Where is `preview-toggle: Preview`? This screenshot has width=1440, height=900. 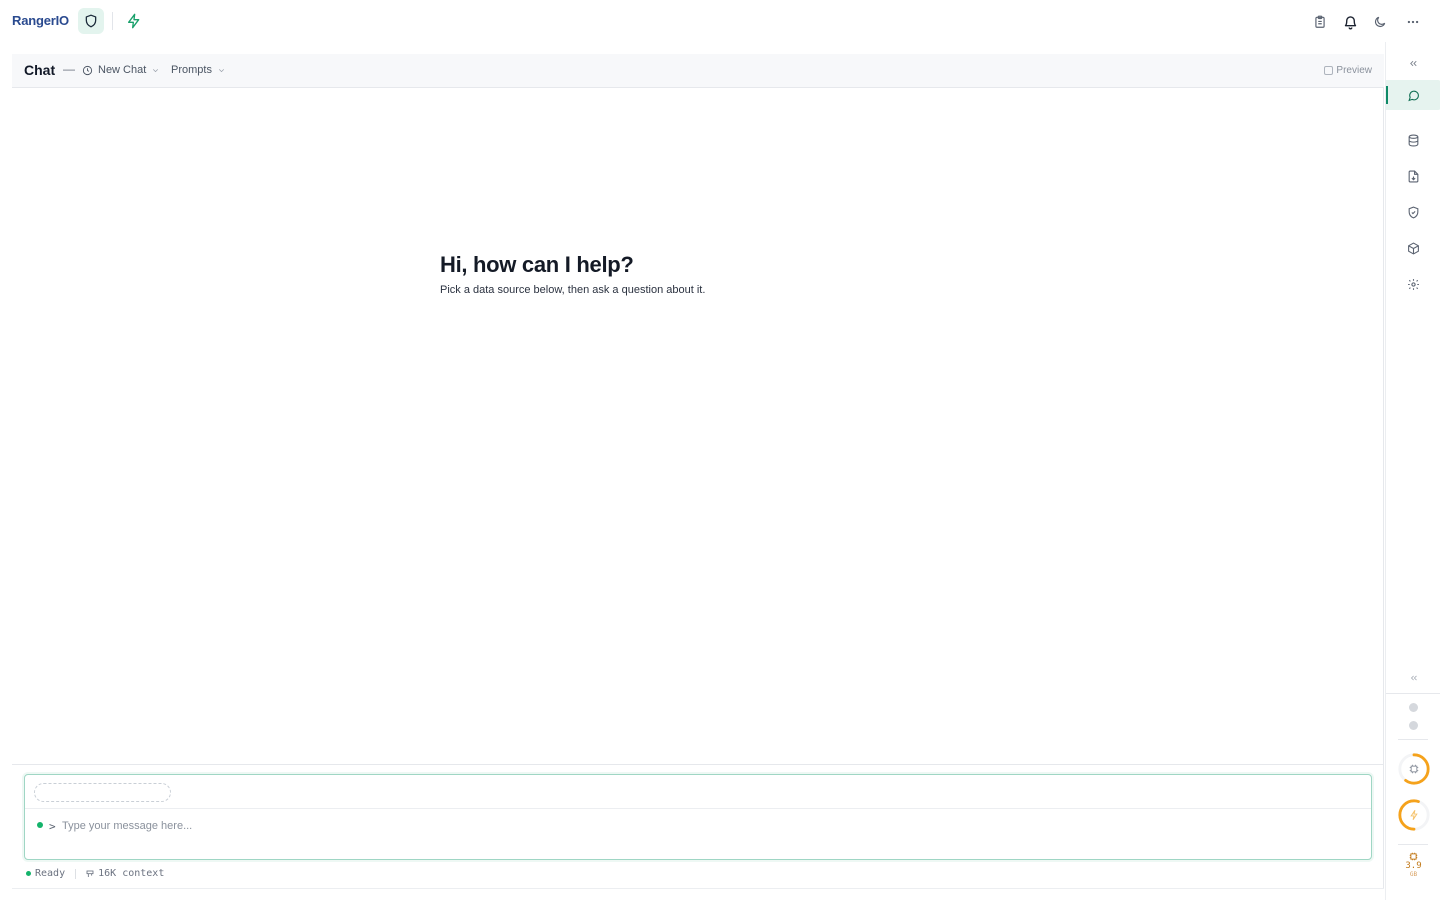 preview-toggle: Preview is located at coordinates (1348, 70).